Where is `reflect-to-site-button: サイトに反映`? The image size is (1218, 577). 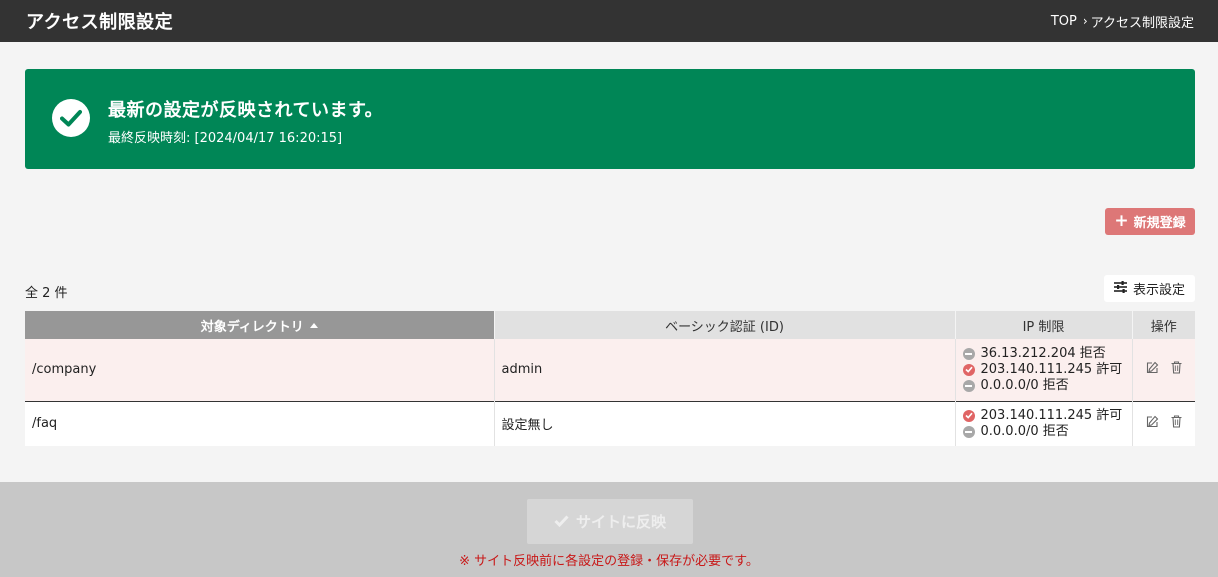
reflect-to-site-button: サイトに反映 is located at coordinates (610, 521).